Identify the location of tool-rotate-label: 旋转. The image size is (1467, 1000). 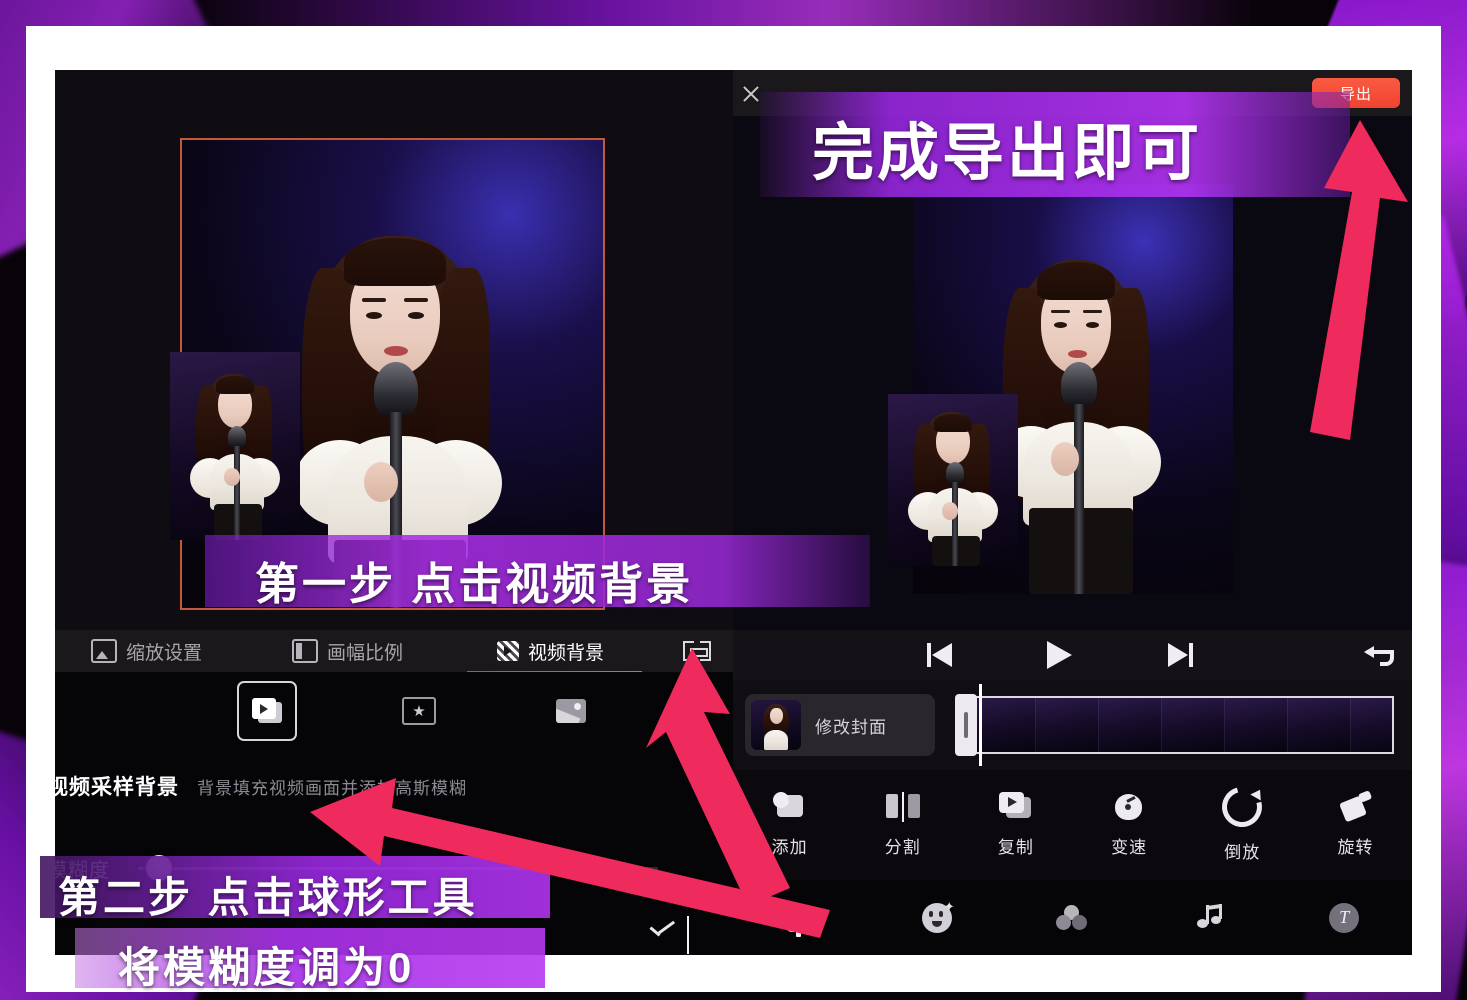
(1355, 847).